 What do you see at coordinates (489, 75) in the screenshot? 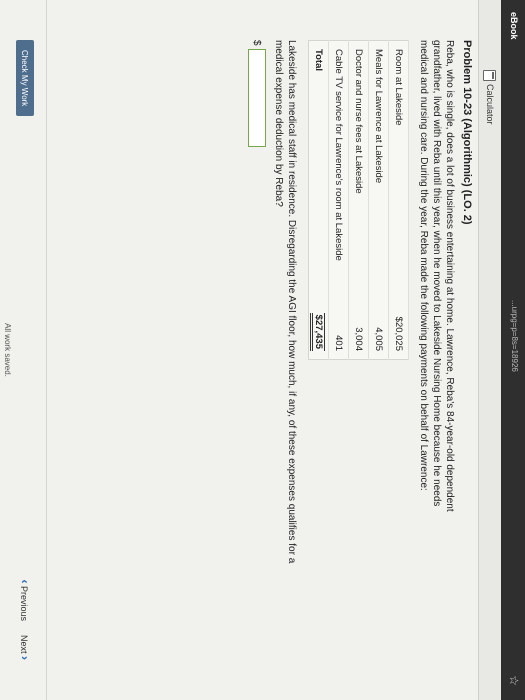
I see `calculator-icon` at bounding box center [489, 75].